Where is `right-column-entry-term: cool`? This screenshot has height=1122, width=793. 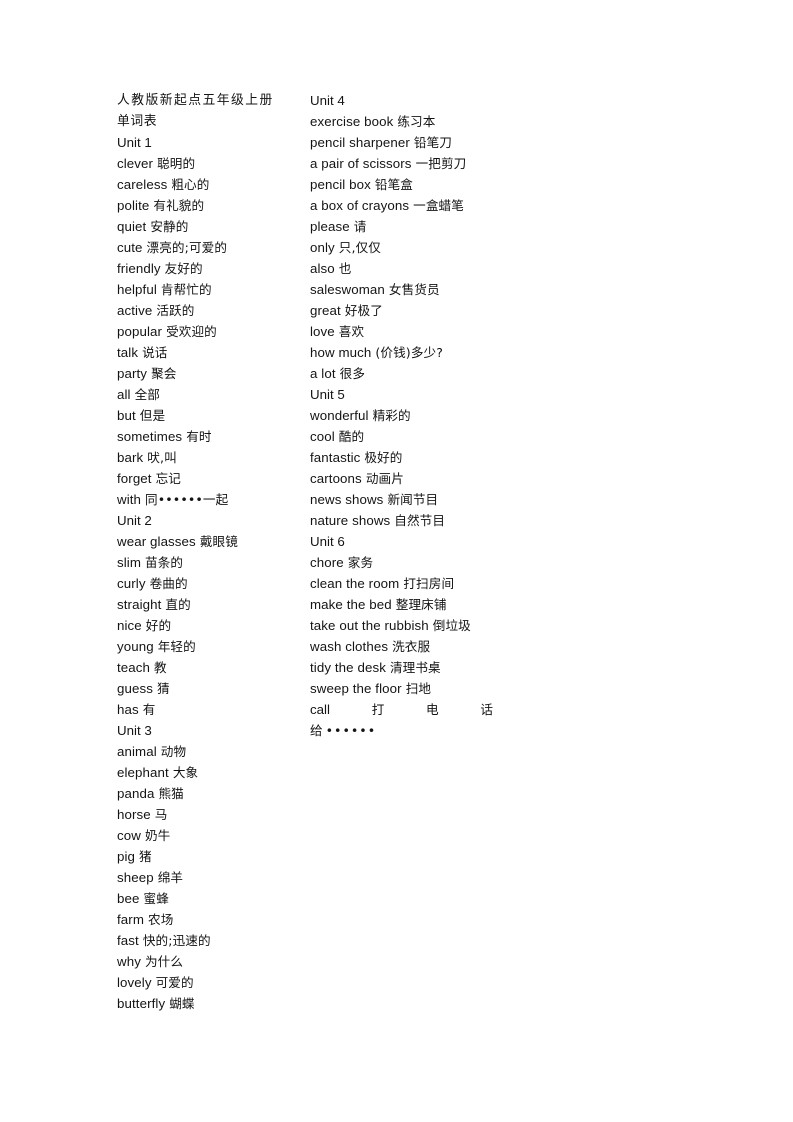
right-column-entry-term: cool is located at coordinates (322, 436).